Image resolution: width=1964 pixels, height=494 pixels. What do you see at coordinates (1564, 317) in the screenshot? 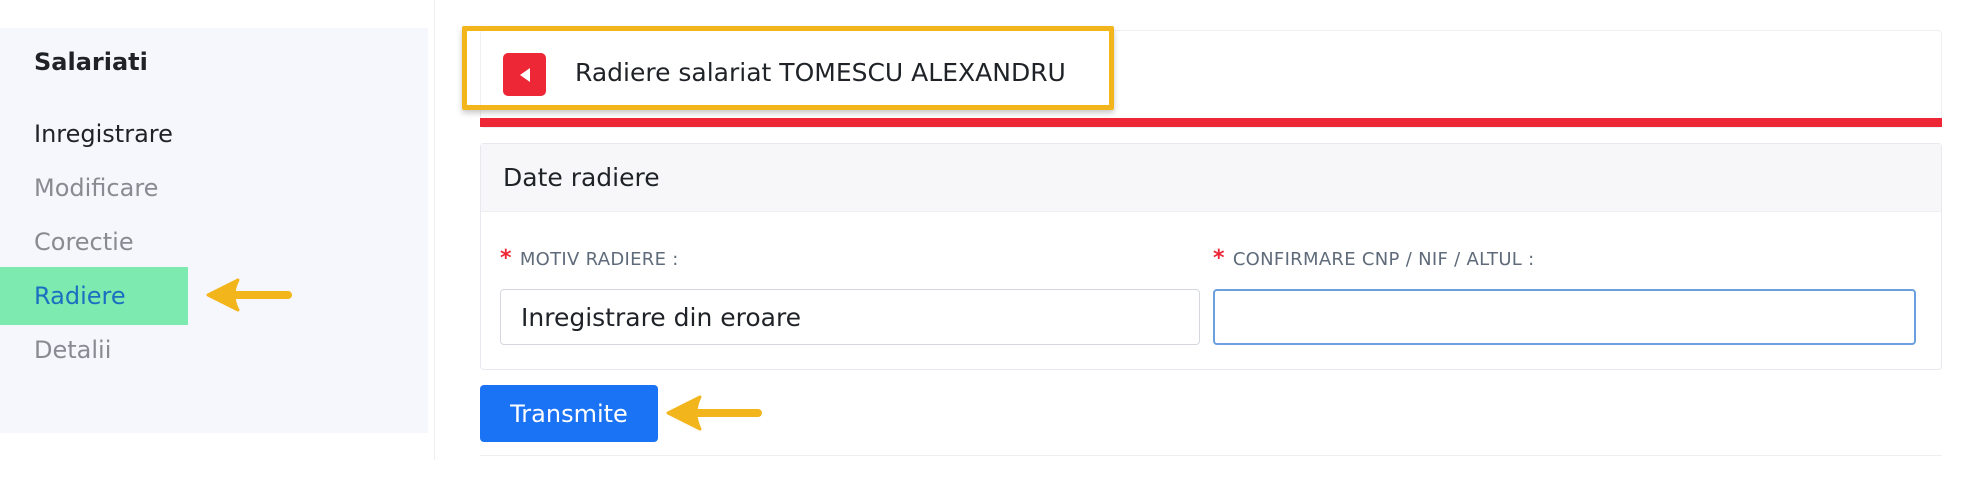
I see `confirmare-cnp-field` at bounding box center [1564, 317].